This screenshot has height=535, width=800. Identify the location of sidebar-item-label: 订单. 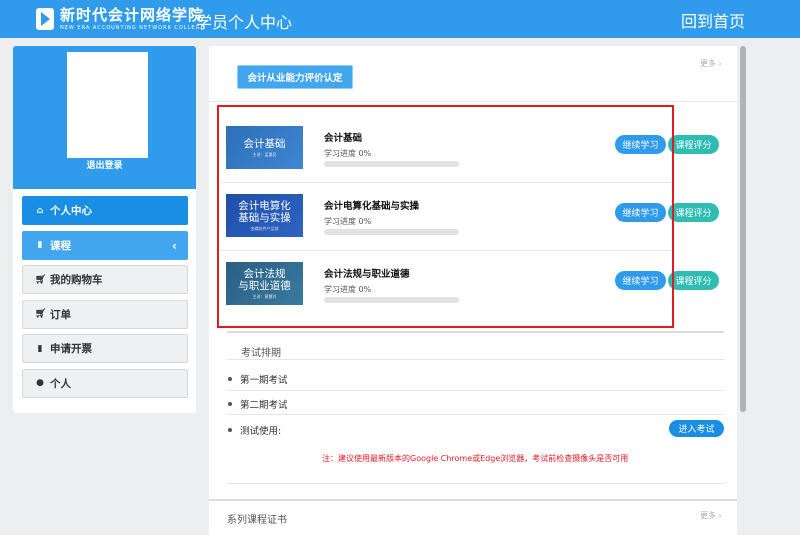
(60, 314).